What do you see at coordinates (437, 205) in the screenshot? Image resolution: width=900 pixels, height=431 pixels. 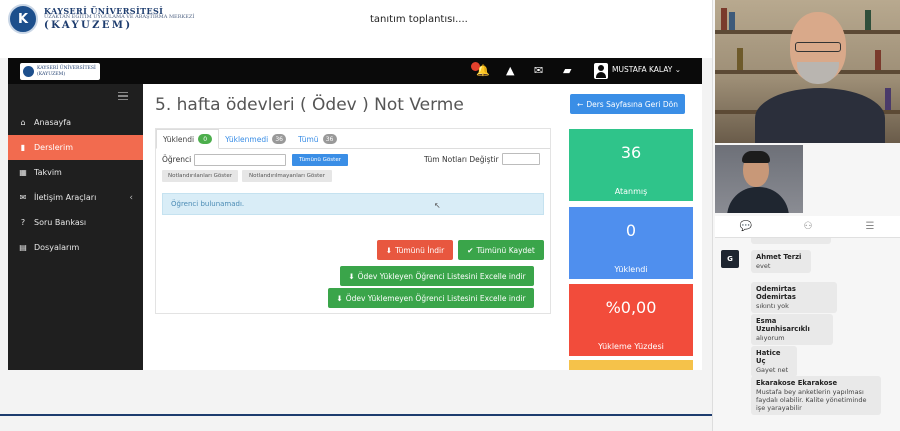 I see `mouse-cursor-icon: ↖` at bounding box center [437, 205].